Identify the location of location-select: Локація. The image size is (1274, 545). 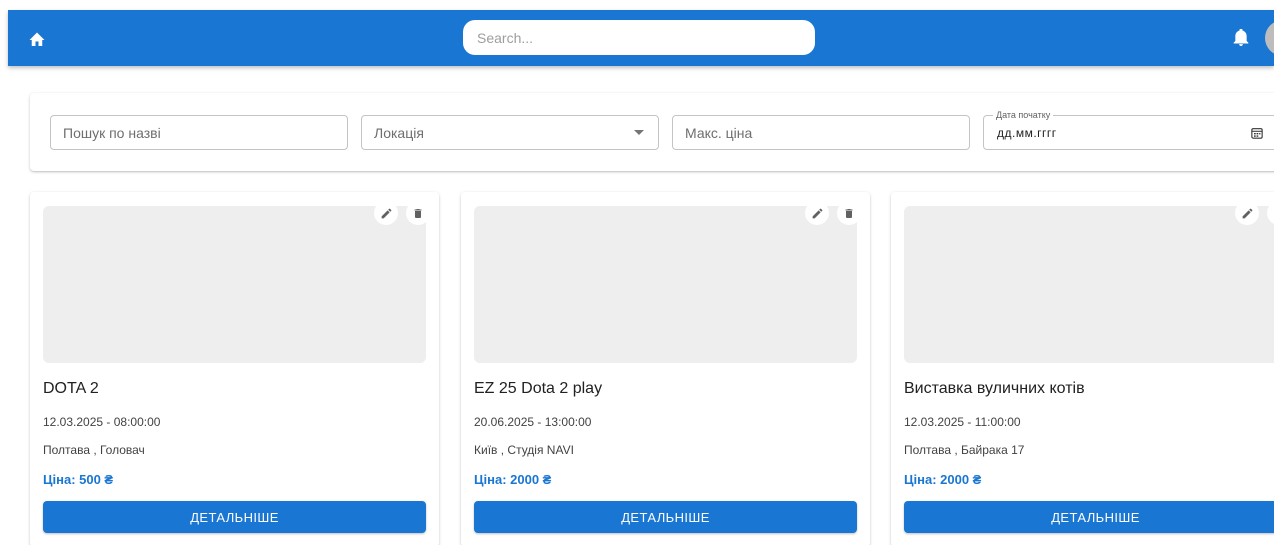
(510, 132).